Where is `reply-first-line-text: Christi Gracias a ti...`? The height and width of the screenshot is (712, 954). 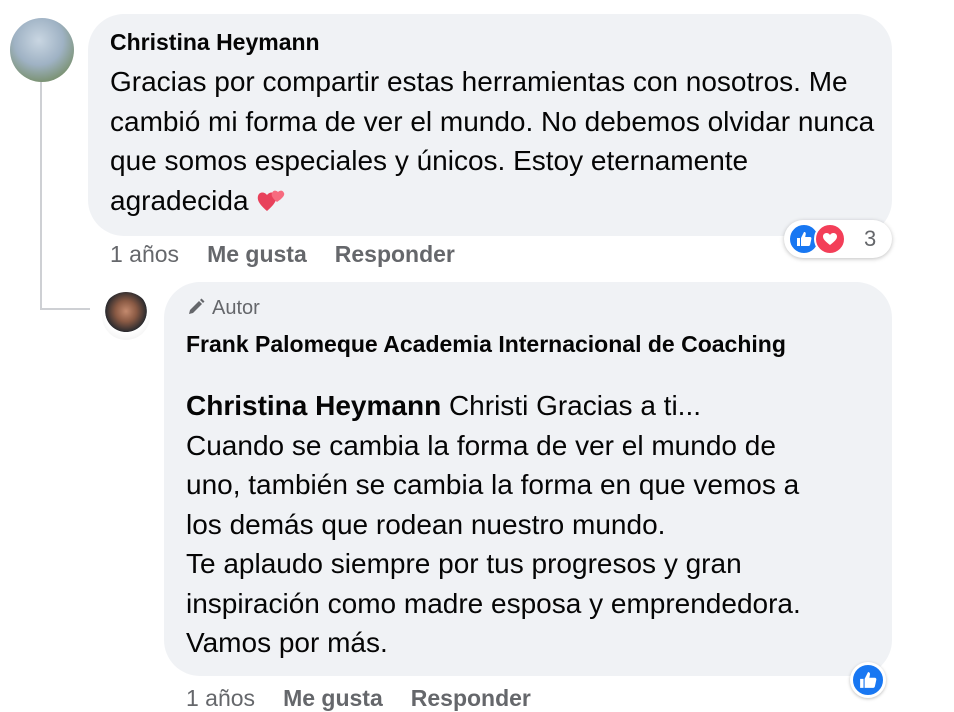
reply-first-line-text: Christi Gracias a ti... is located at coordinates (571, 405).